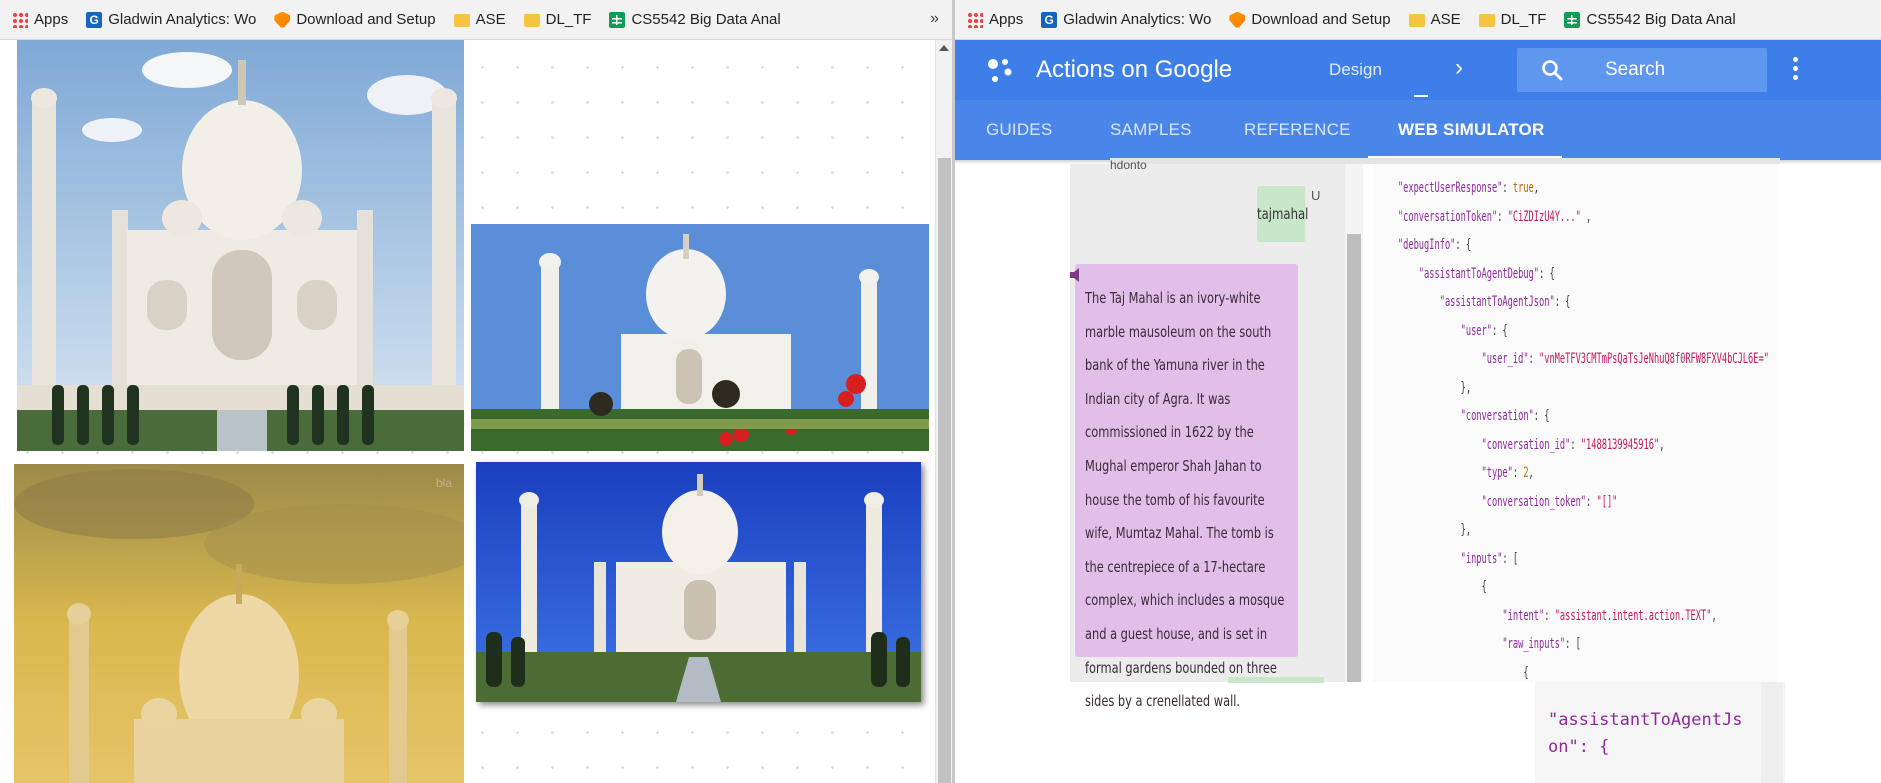  What do you see at coordinates (944, 470) in the screenshot?
I see `scroll-thumb` at bounding box center [944, 470].